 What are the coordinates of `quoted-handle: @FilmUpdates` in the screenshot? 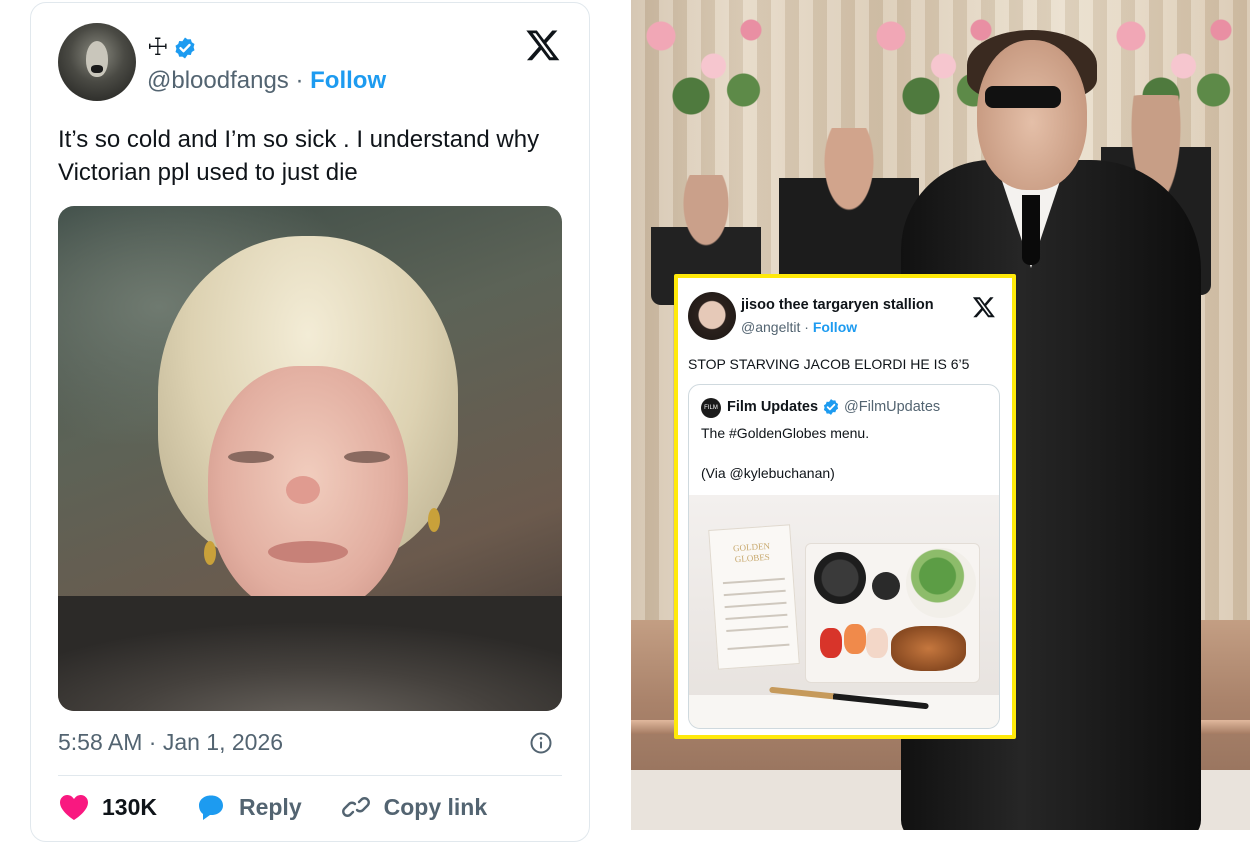 It's located at (892, 407).